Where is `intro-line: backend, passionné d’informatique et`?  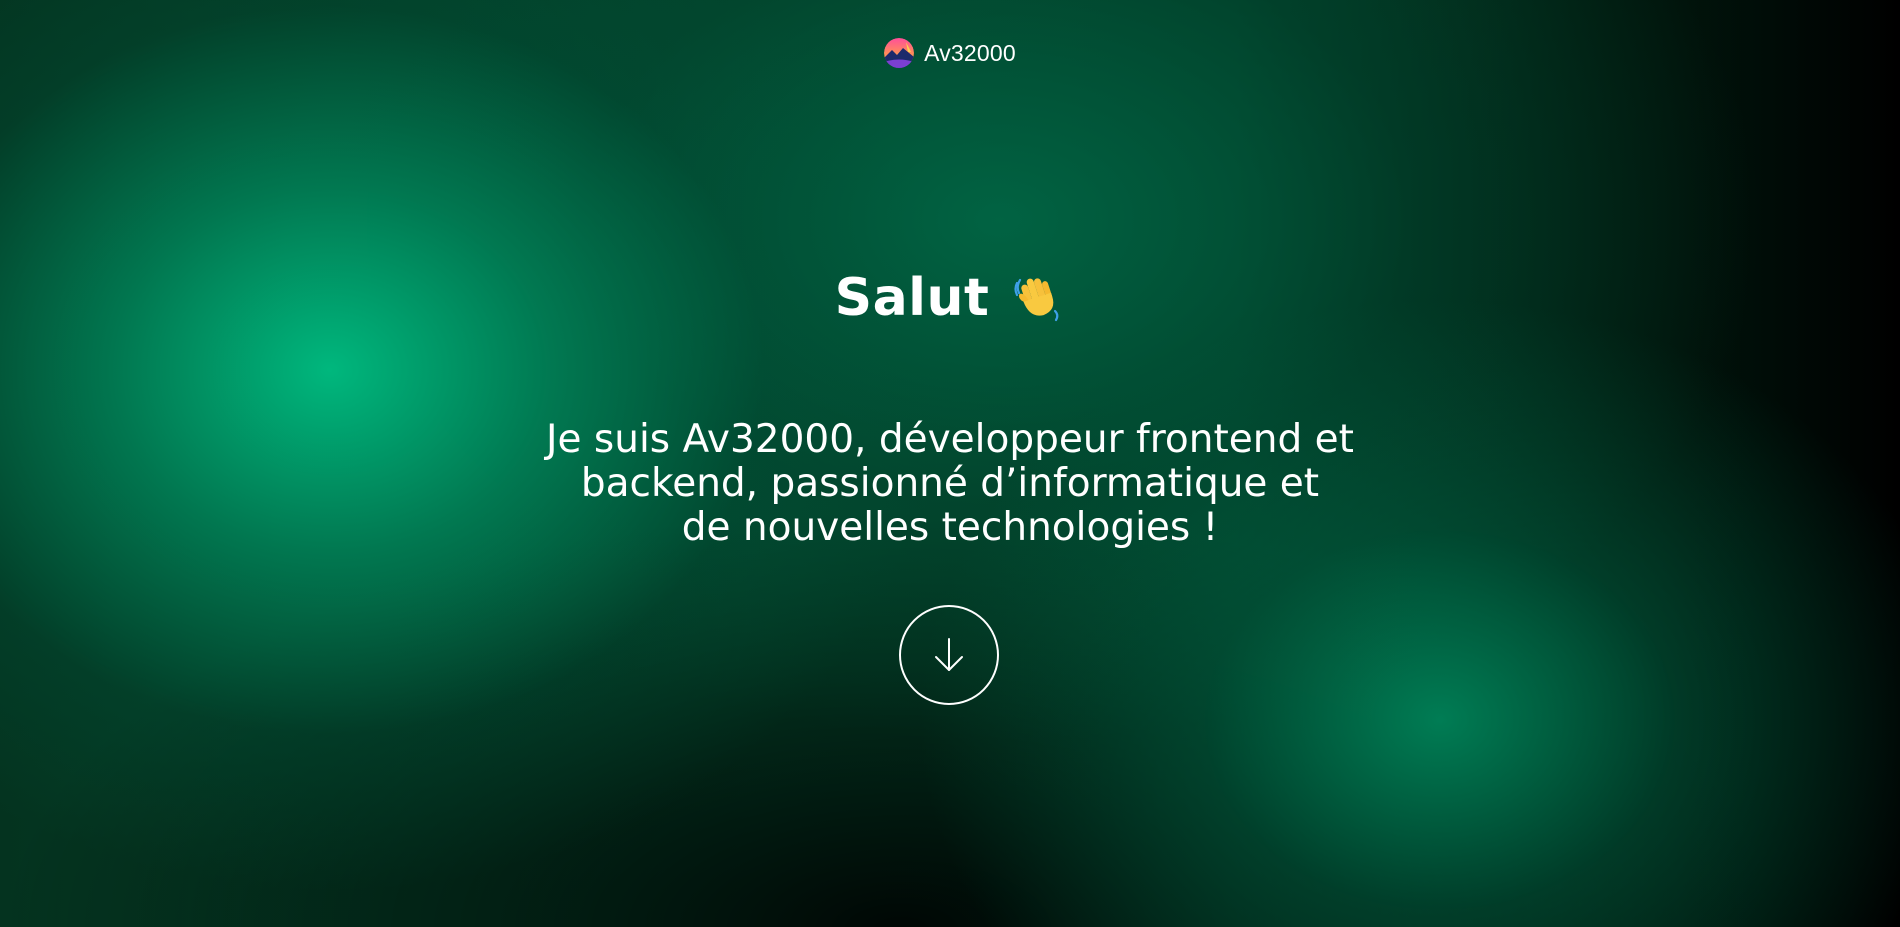 intro-line: backend, passionné d’informatique et is located at coordinates (950, 483).